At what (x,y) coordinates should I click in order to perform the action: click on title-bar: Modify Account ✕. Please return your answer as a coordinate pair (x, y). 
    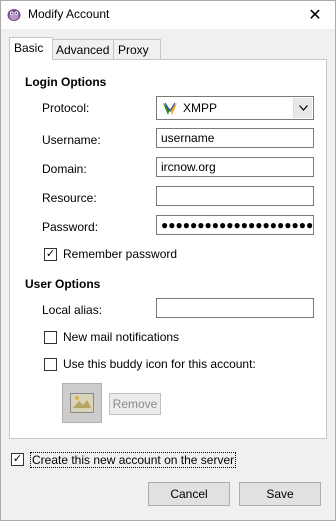
    Looking at the image, I should click on (168, 15).